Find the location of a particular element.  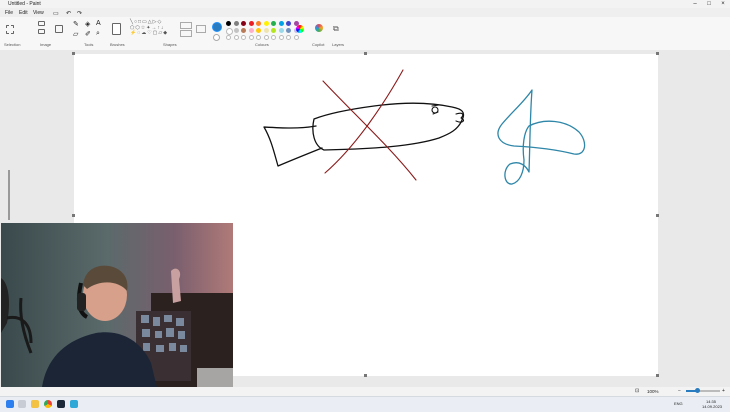

redo-icon: ↷ is located at coordinates (79, 13).